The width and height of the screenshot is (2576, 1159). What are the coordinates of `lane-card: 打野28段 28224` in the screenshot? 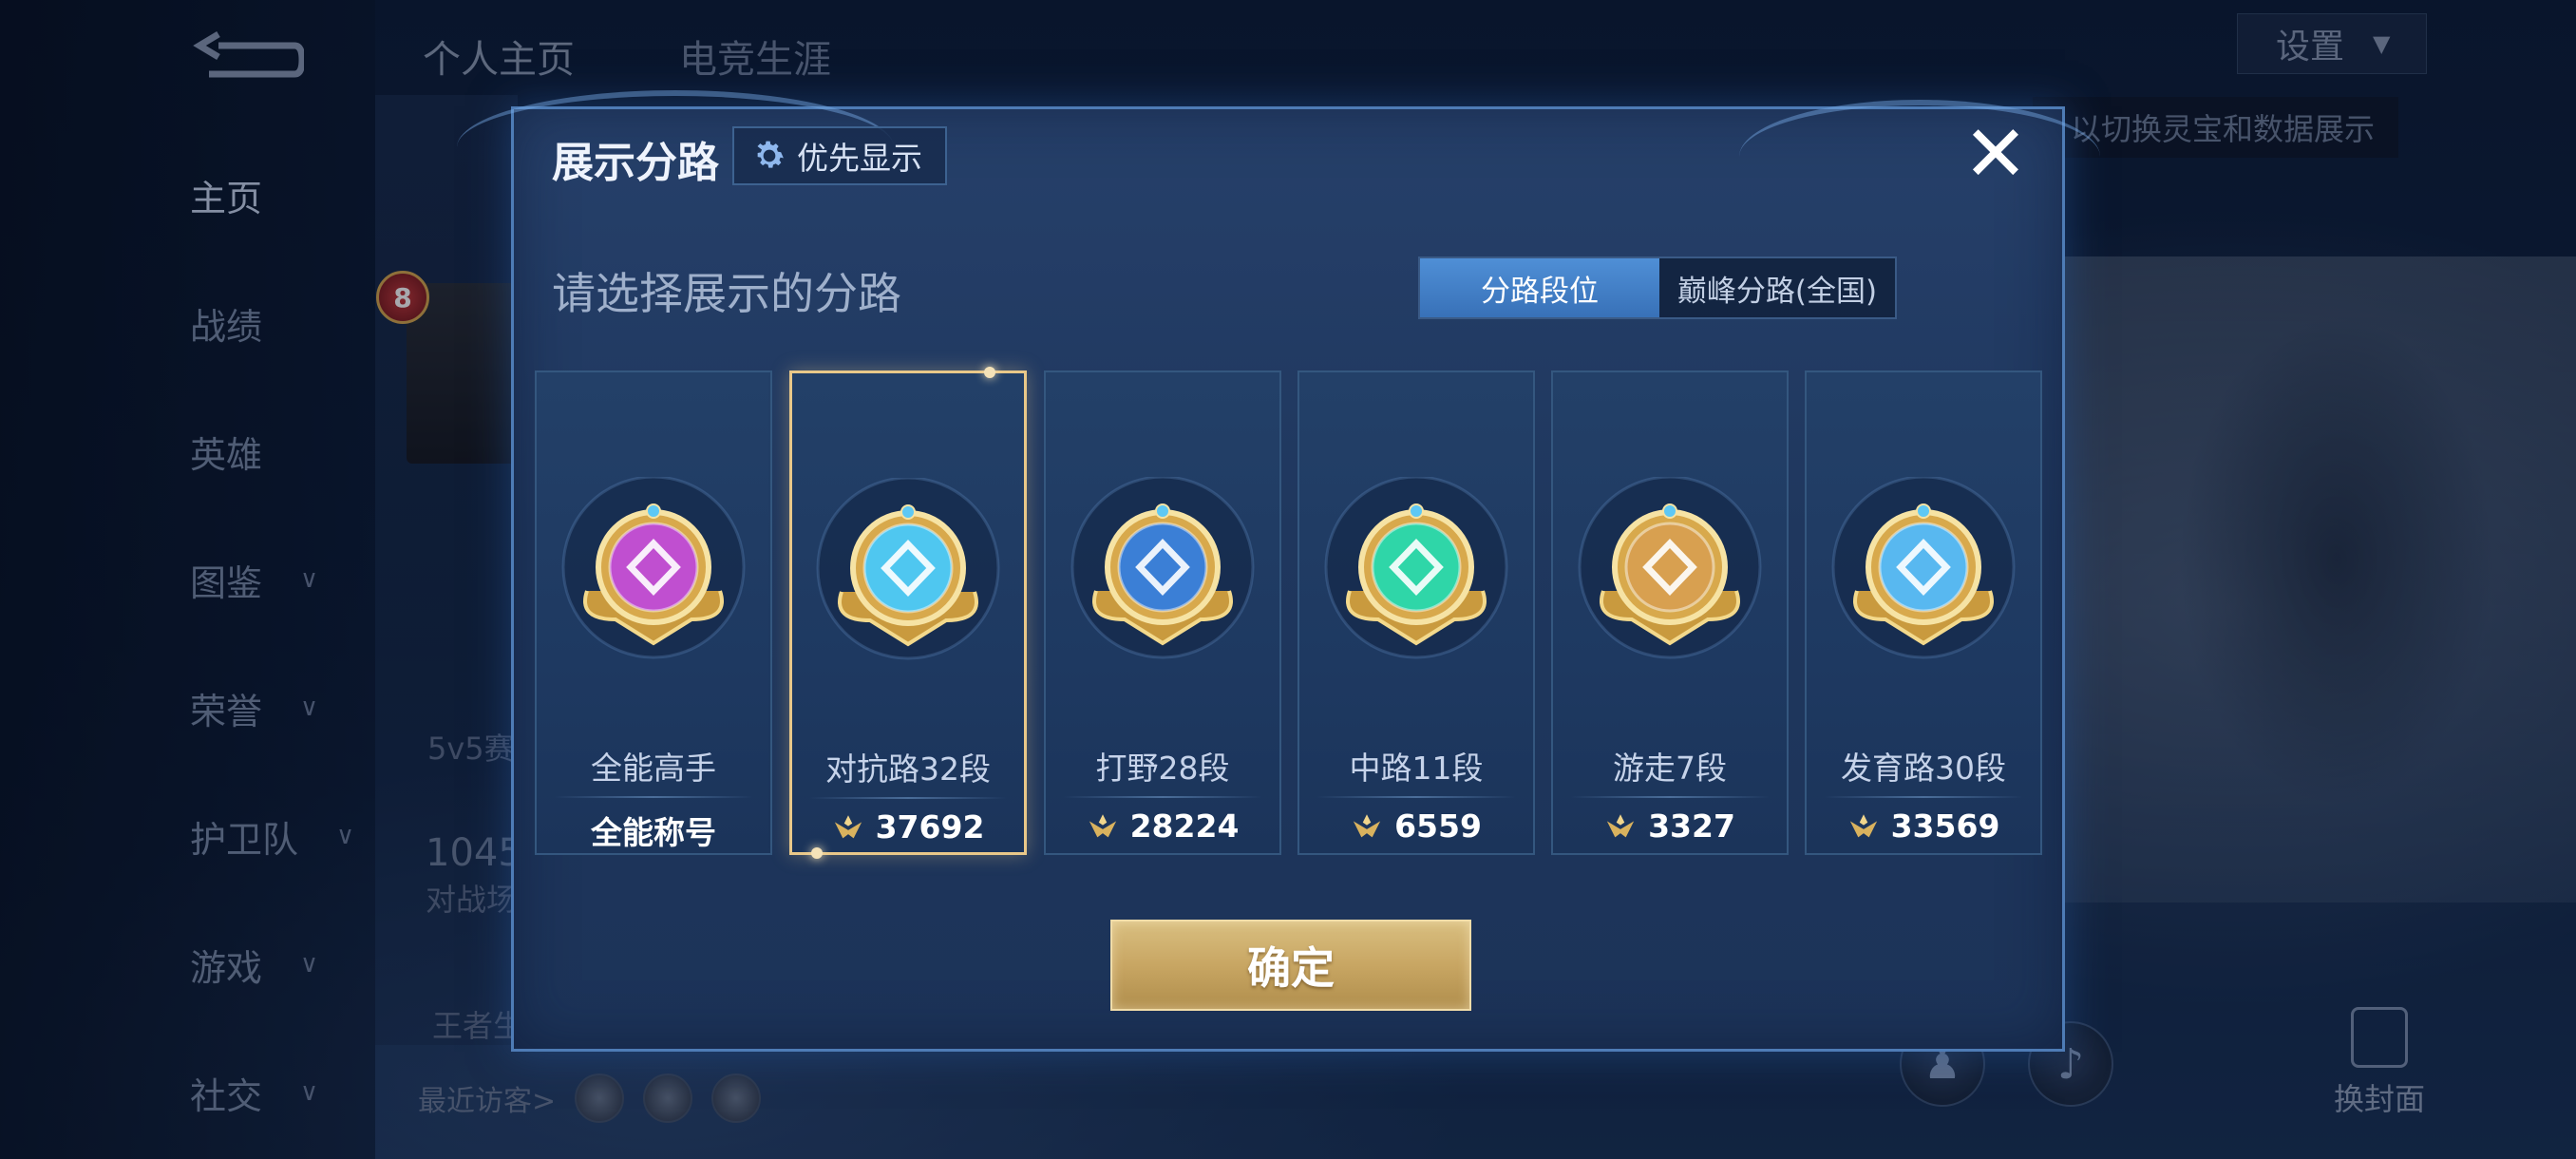 It's located at (1162, 612).